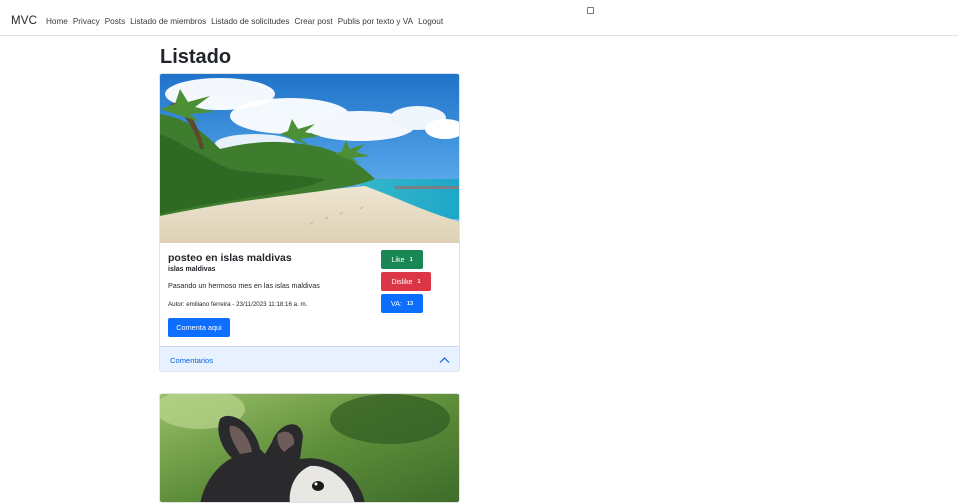  What do you see at coordinates (590, 10) in the screenshot?
I see `cursor-icon` at bounding box center [590, 10].